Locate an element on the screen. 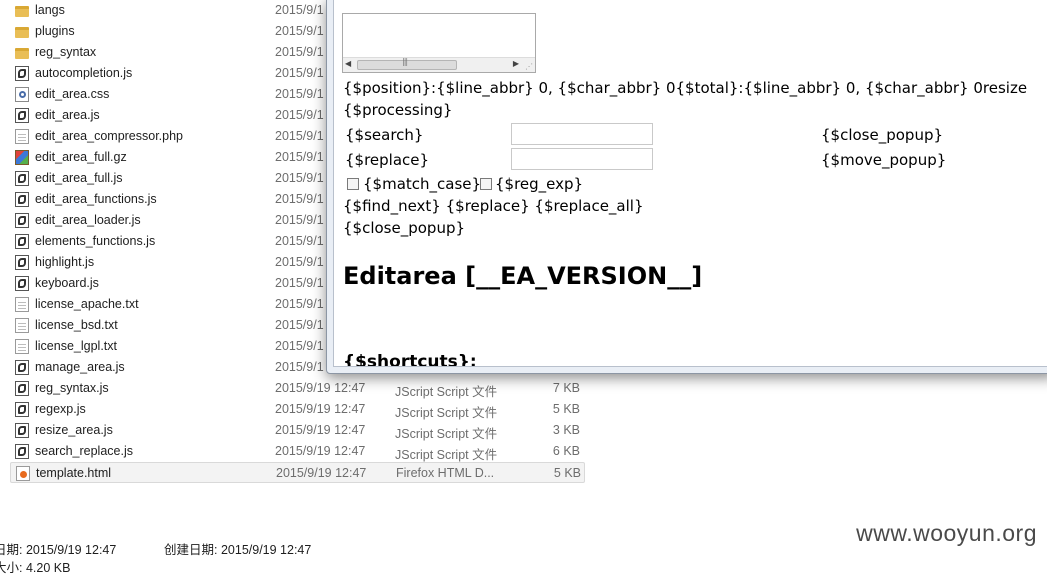 The image size is (1047, 576). search-input is located at coordinates (582, 134).